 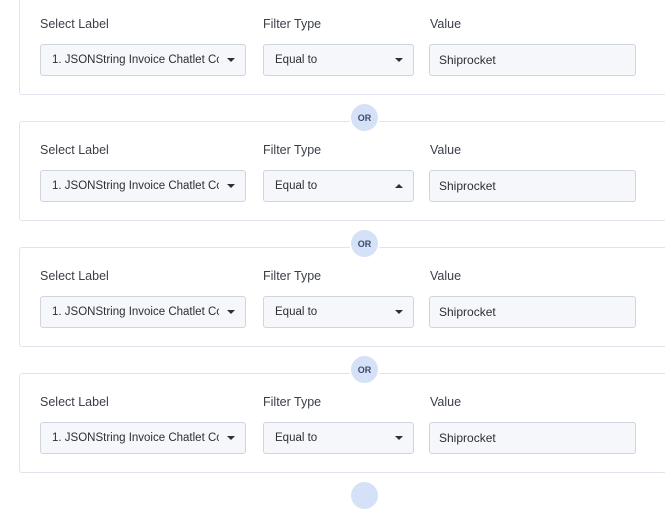 What do you see at coordinates (364, 495) in the screenshot?
I see `or-connector-partial` at bounding box center [364, 495].